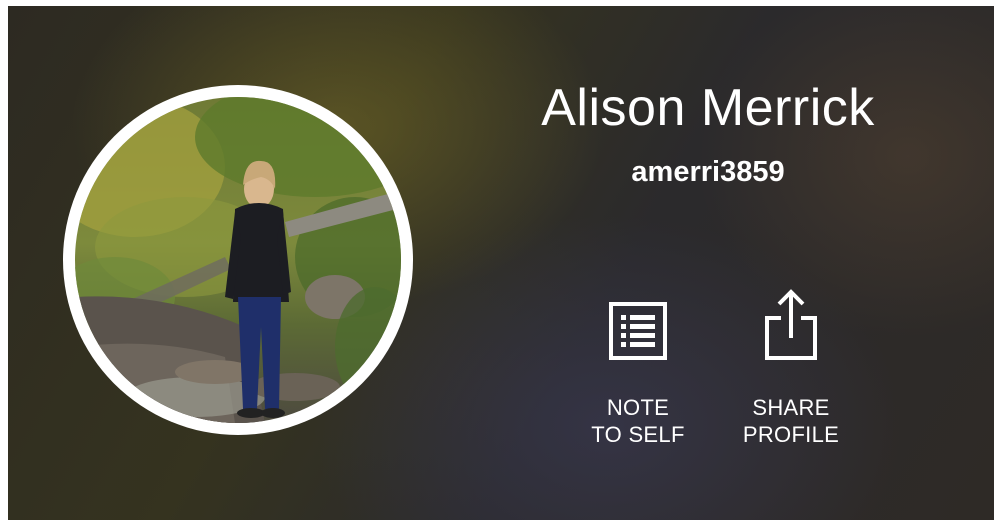 The width and height of the screenshot is (999, 525). Describe the element at coordinates (791, 324) in the screenshot. I see `share-icon` at that location.